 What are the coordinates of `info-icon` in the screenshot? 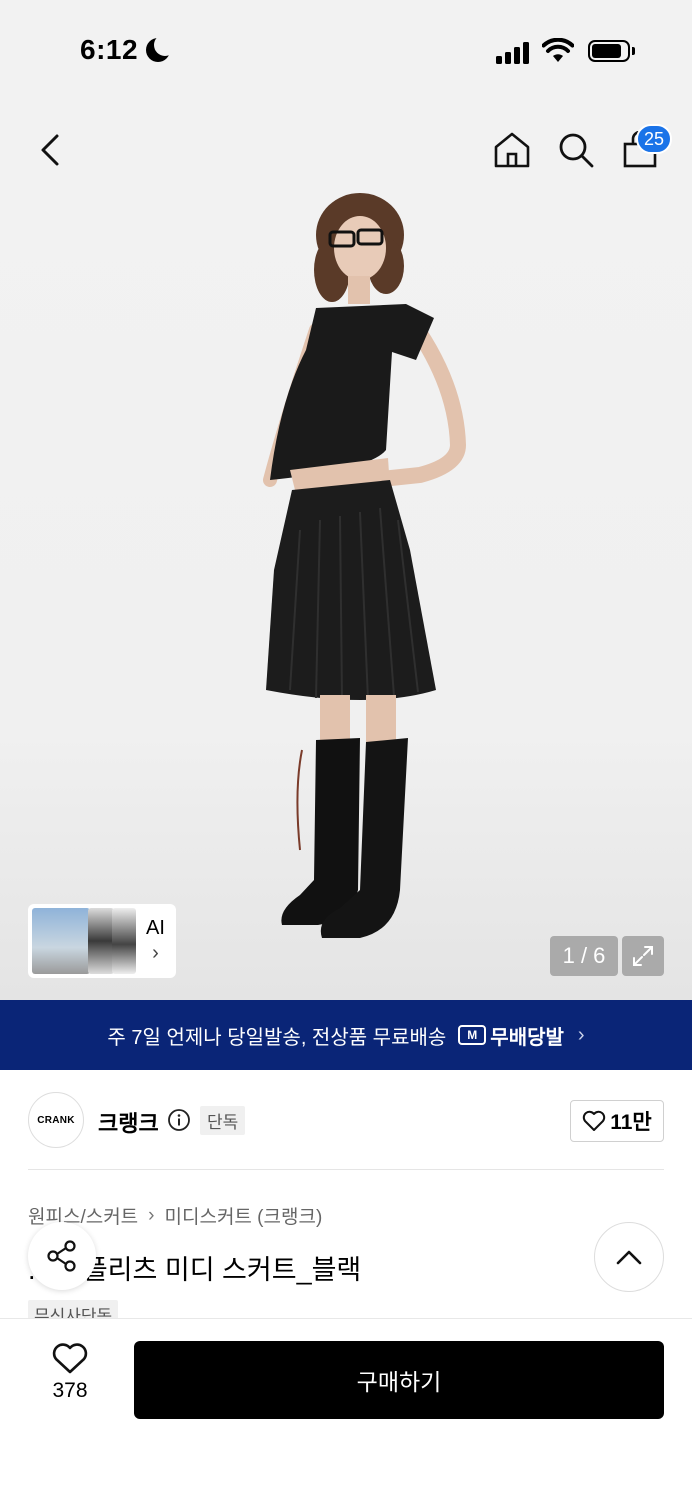 It's located at (179, 1120).